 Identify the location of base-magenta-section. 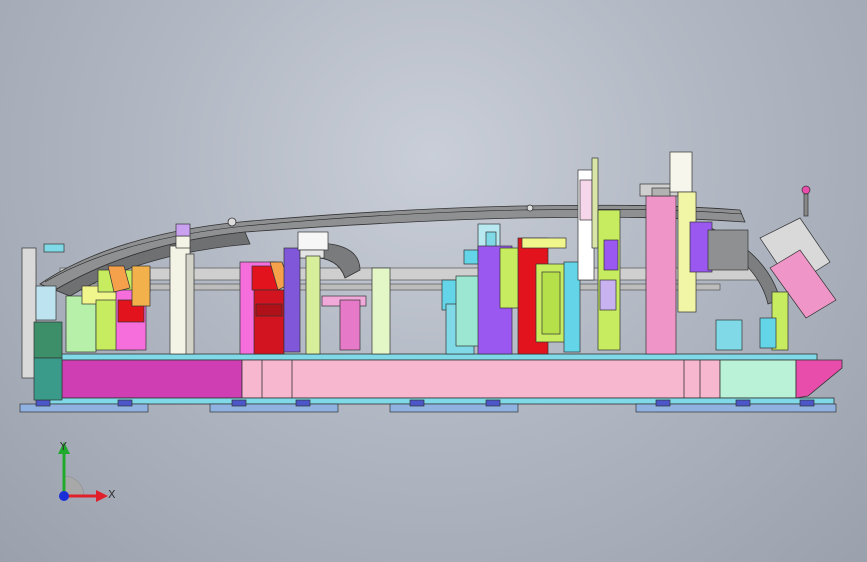
(152, 379).